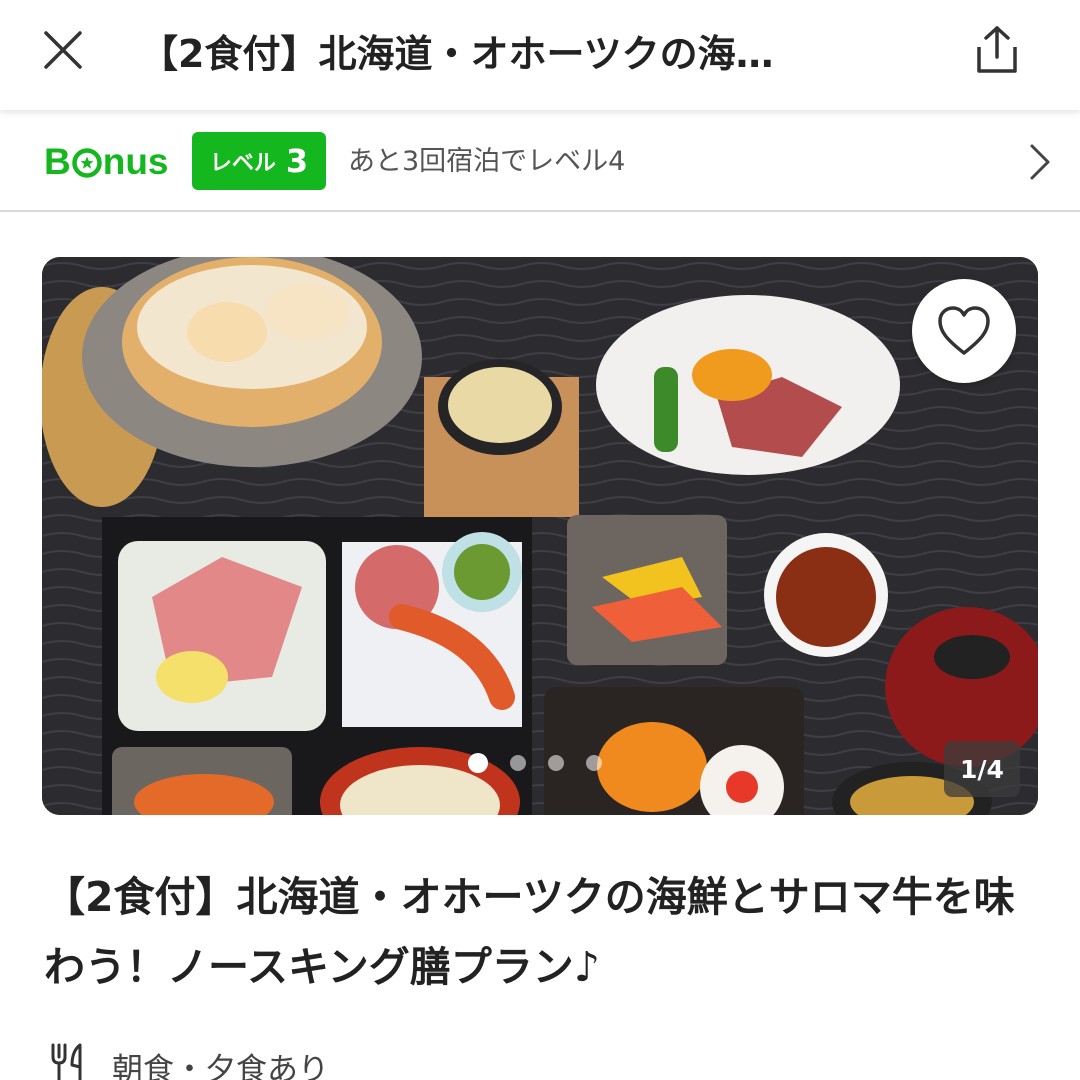 The height and width of the screenshot is (1080, 1080). Describe the element at coordinates (220, 1065) in the screenshot. I see `meal-text: 朝食・夕食あり` at that location.